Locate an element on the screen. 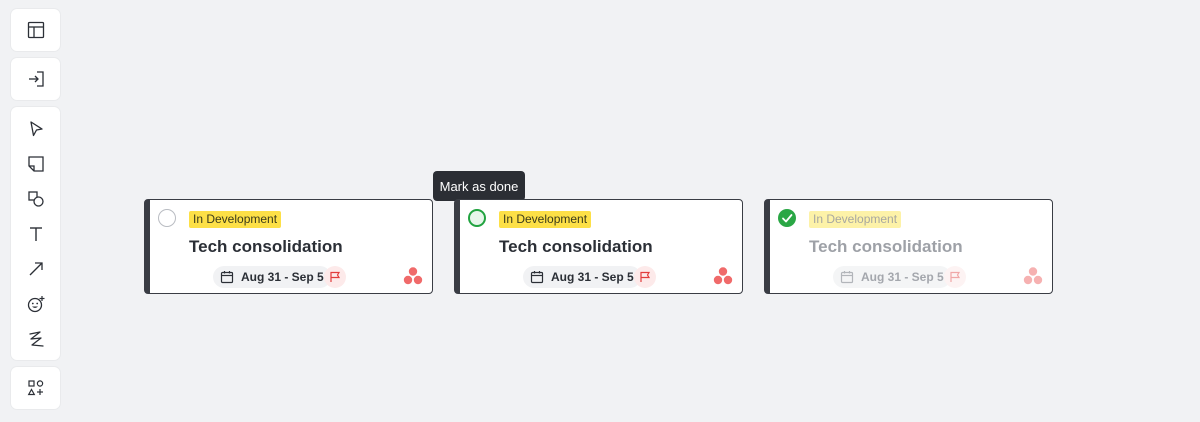 The height and width of the screenshot is (422, 1200). emoji-tool-button is located at coordinates (35, 303).